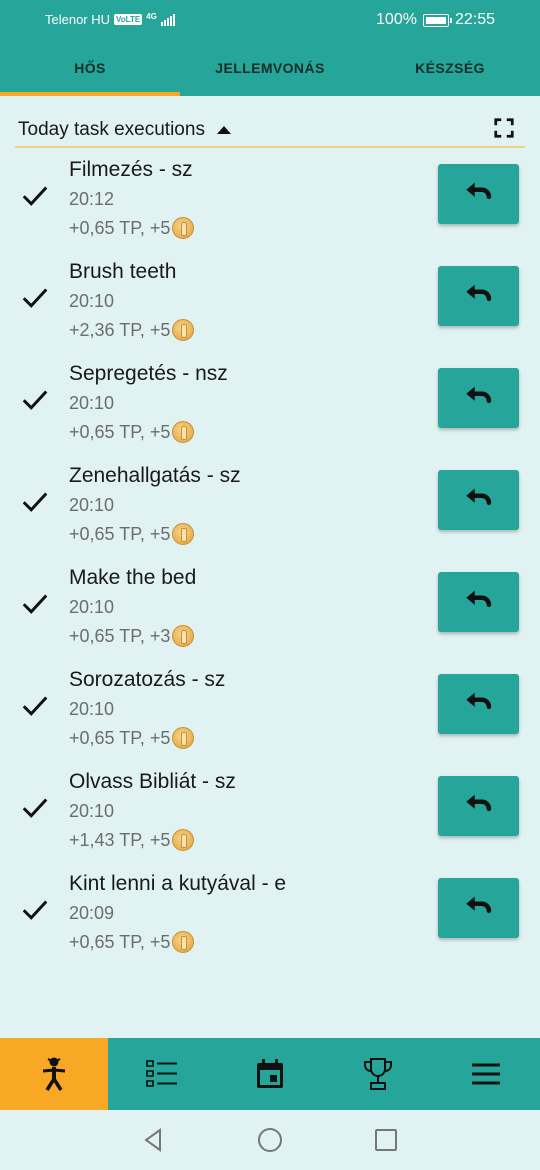 This screenshot has width=540, height=1170. I want to click on task-list-icon, so click(161, 1073).